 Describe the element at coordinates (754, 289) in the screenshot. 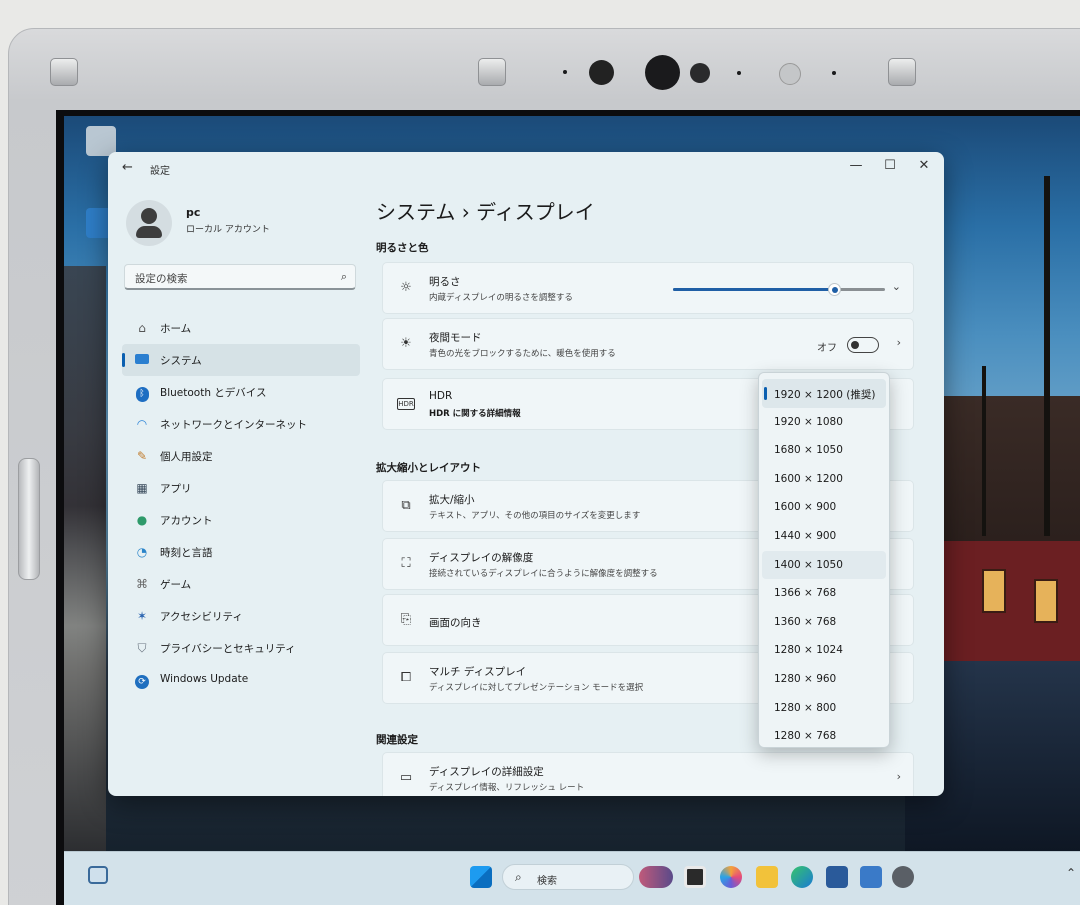

I see `brightness-slider-fill` at that location.